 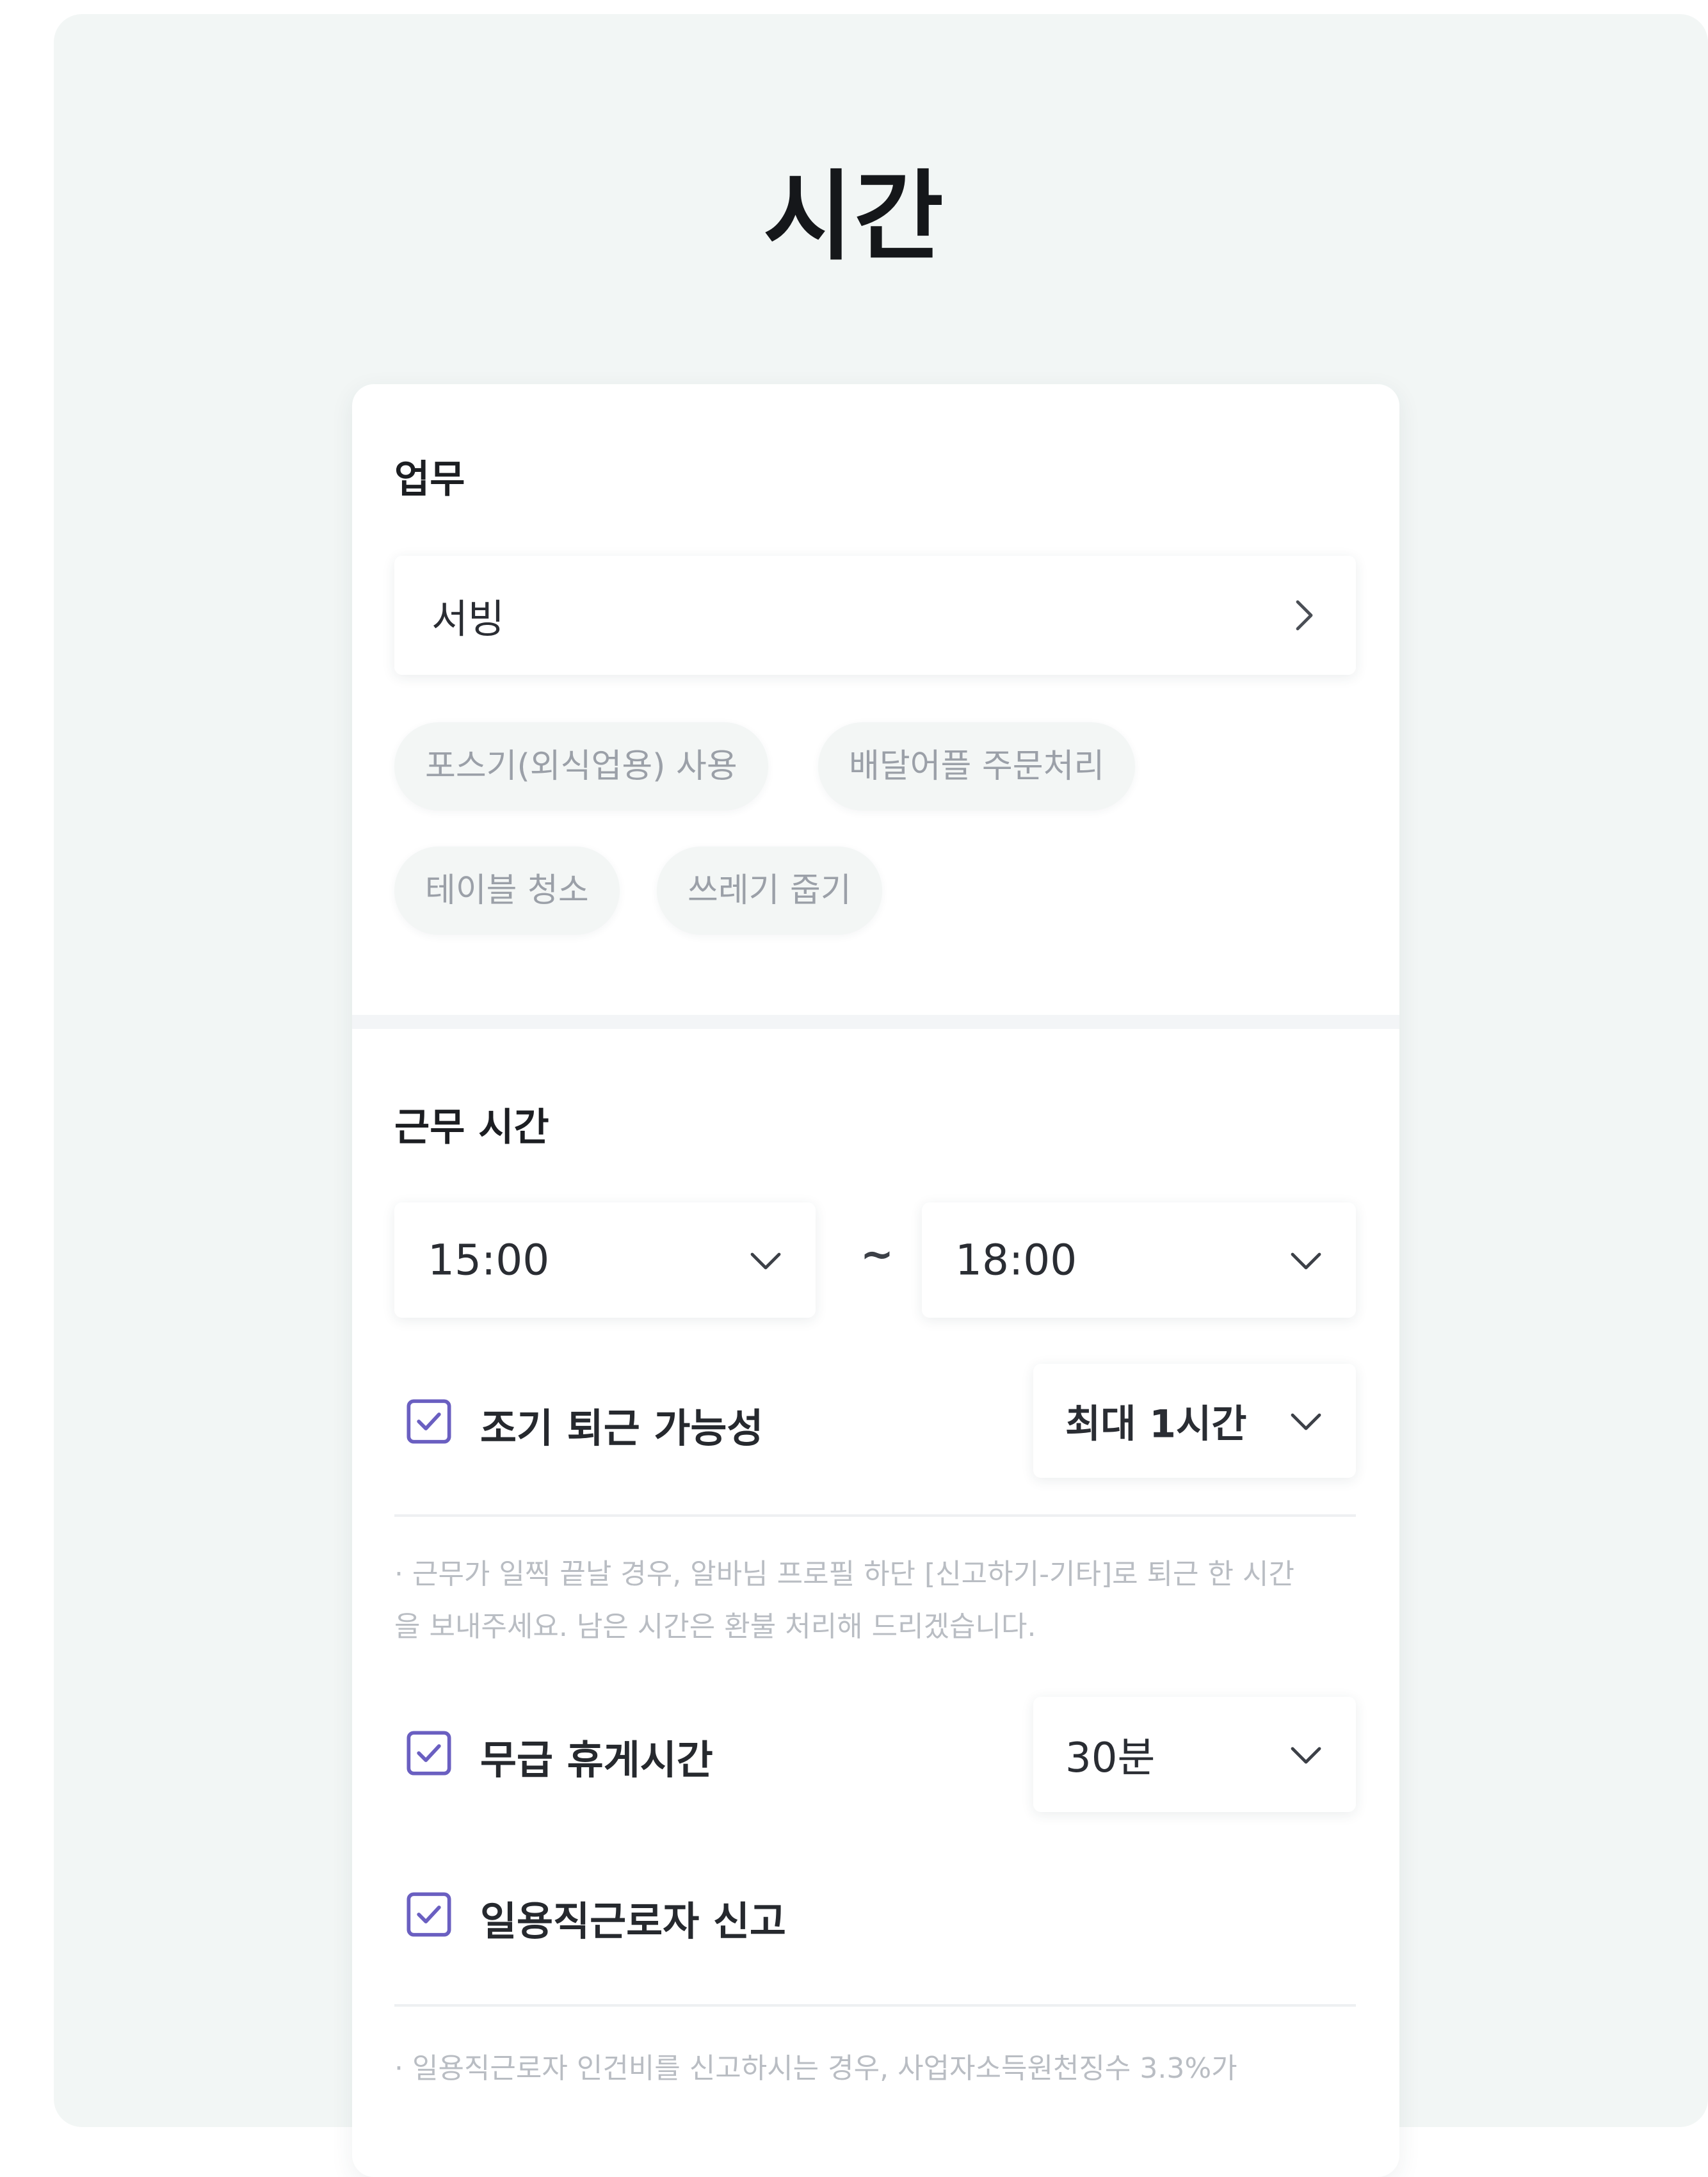 What do you see at coordinates (1156, 1424) in the screenshot?
I see `early-leave-option: 최대 1시간` at bounding box center [1156, 1424].